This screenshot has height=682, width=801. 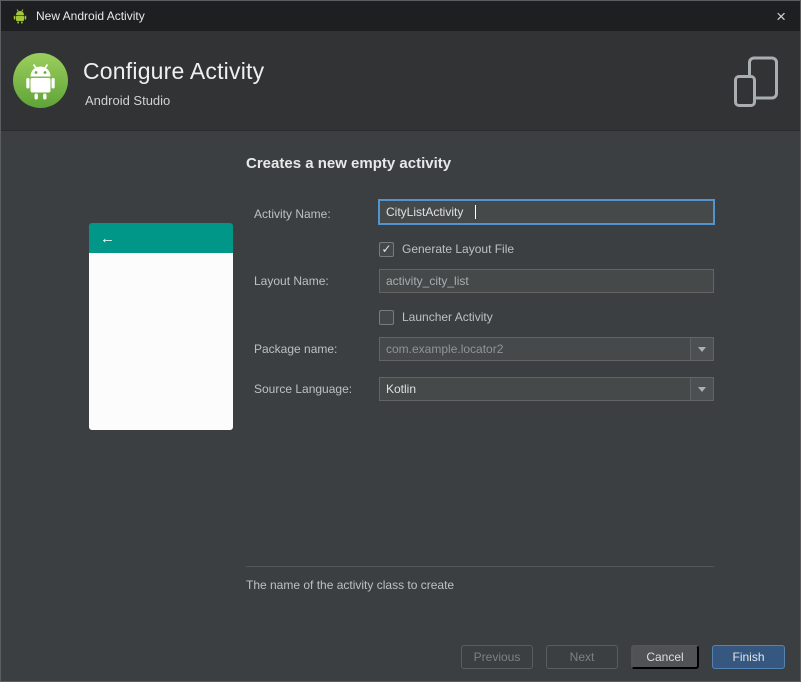 I want to click on activity-name-label: Activity Name:, so click(x=292, y=214).